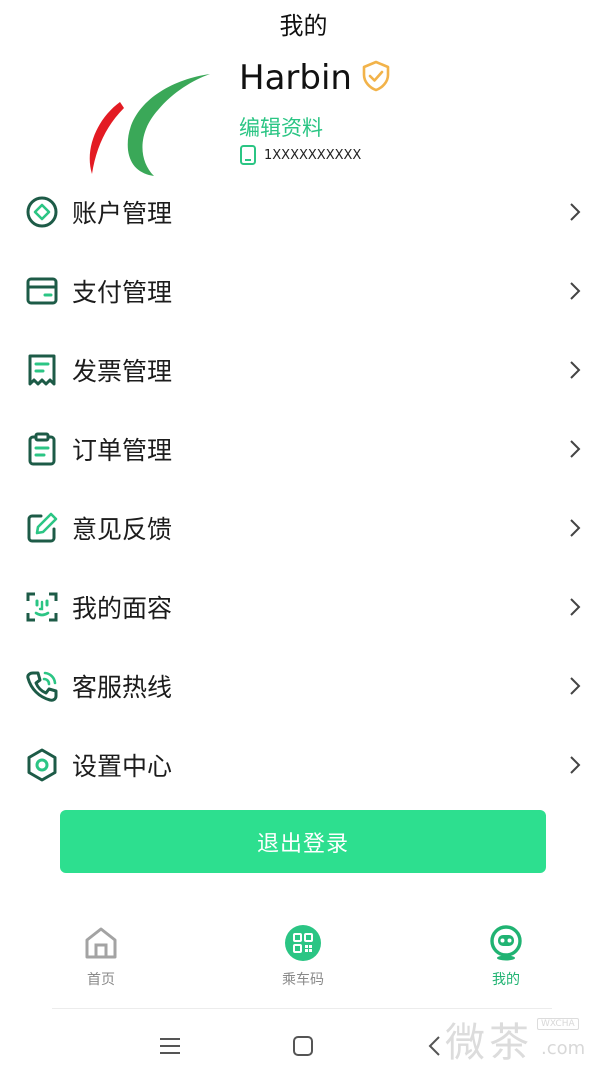 This screenshot has width=607, height=1080. I want to click on menu-item-settings: 设置中心, so click(303, 764).